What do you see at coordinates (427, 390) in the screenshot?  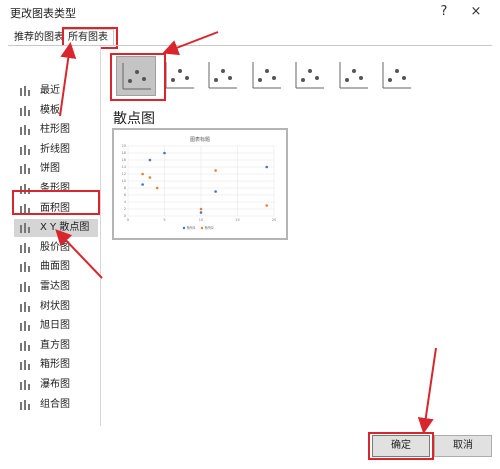 I see `arrow-to-ok` at bounding box center [427, 390].